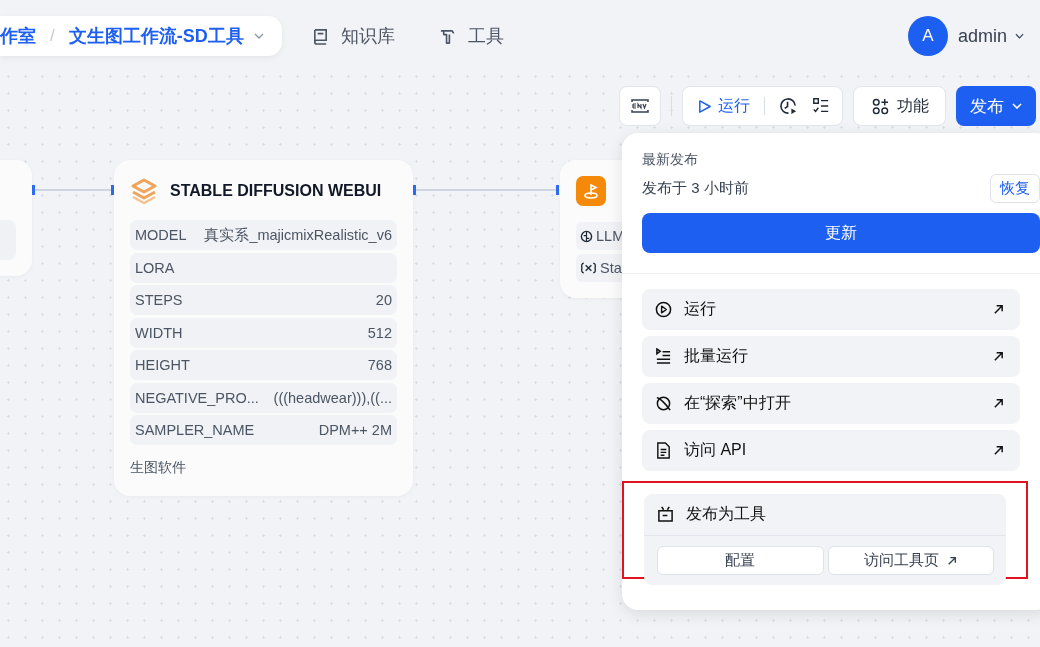 Image resolution: width=1040 pixels, height=647 pixels. Describe the element at coordinates (821, 106) in the screenshot. I see `checklist-icon` at that location.